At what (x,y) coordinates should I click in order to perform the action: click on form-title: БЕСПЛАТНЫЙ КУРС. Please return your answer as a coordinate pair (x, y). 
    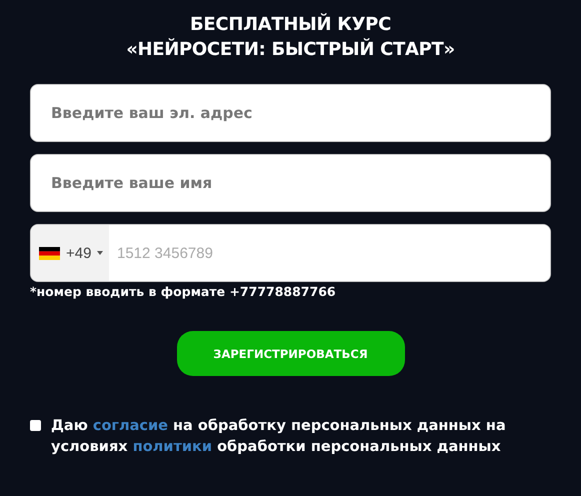
    Looking at the image, I should click on (290, 24).